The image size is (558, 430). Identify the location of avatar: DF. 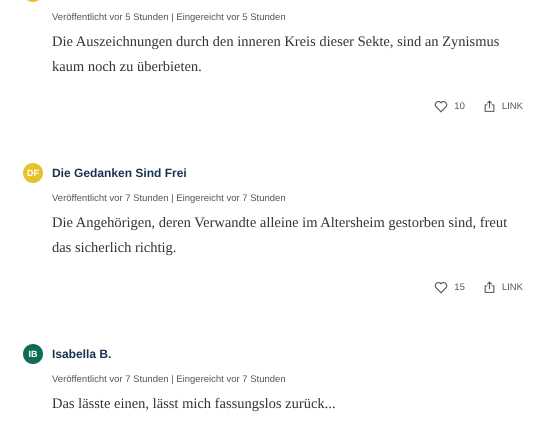
(33, 173).